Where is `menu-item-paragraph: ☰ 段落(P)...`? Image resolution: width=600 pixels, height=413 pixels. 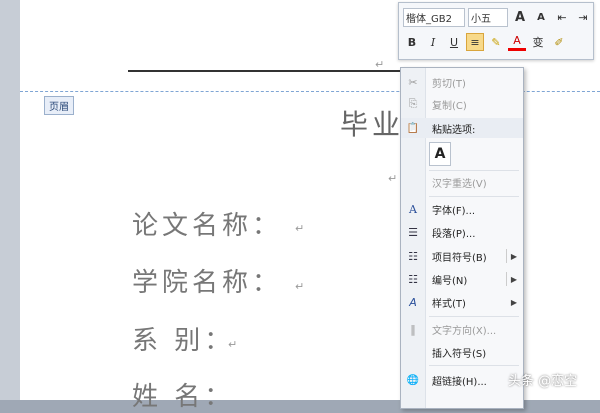 menu-item-paragraph: ☰ 段落(P)... is located at coordinates (462, 232).